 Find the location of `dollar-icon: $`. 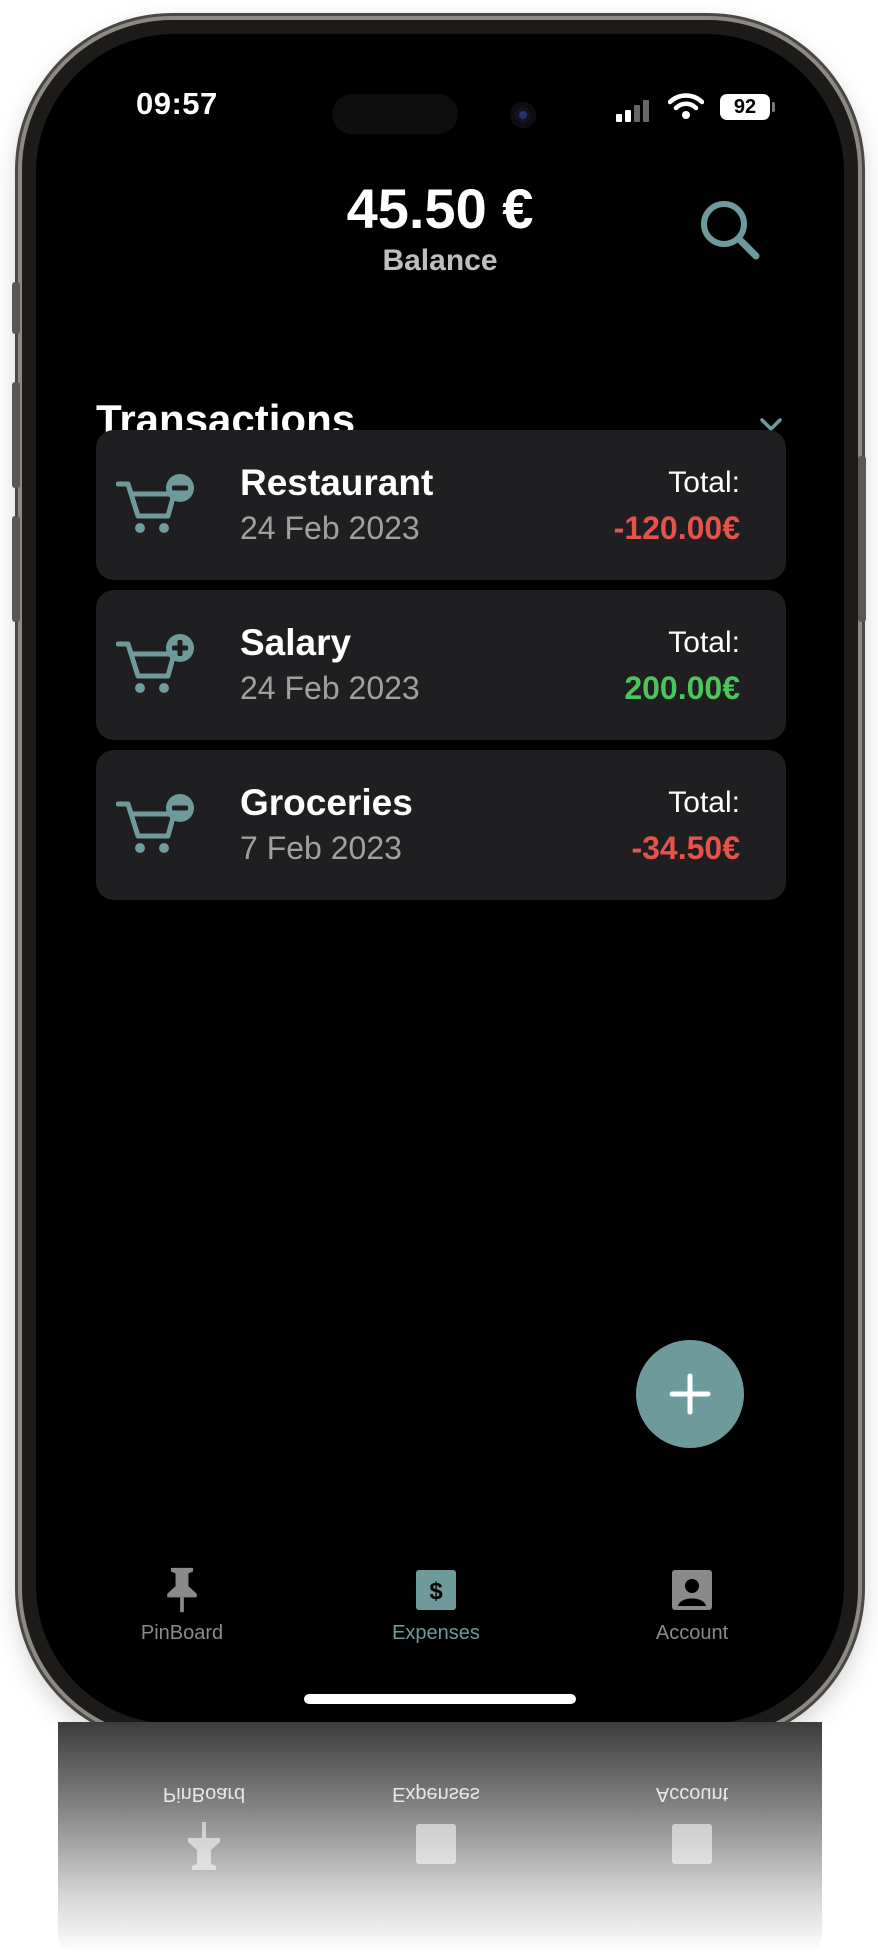

dollar-icon: $ is located at coordinates (436, 1590).